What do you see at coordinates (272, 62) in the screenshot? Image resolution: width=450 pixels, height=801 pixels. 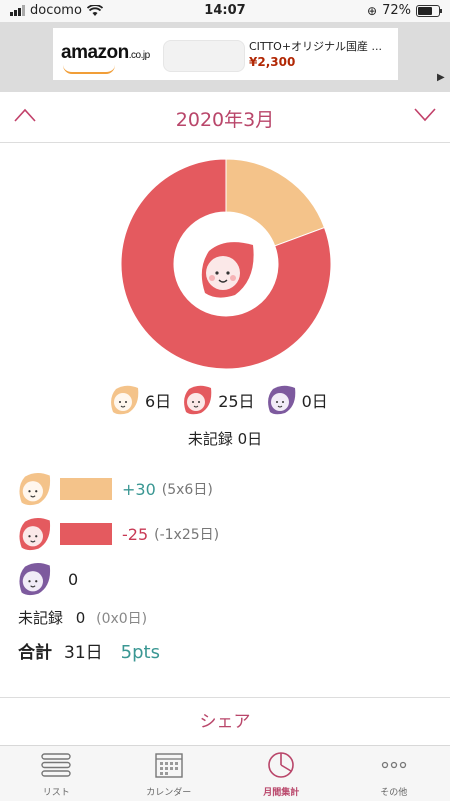 I see `ad-price: ¥2,300` at bounding box center [272, 62].